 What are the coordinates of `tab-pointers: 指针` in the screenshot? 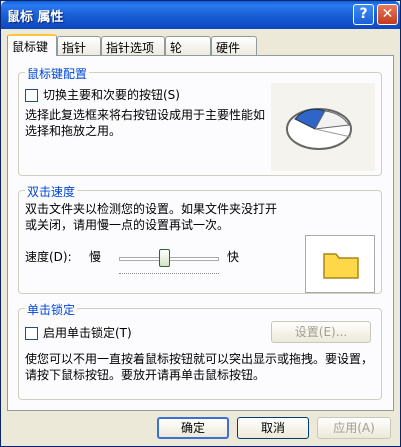 It's located at (79, 45).